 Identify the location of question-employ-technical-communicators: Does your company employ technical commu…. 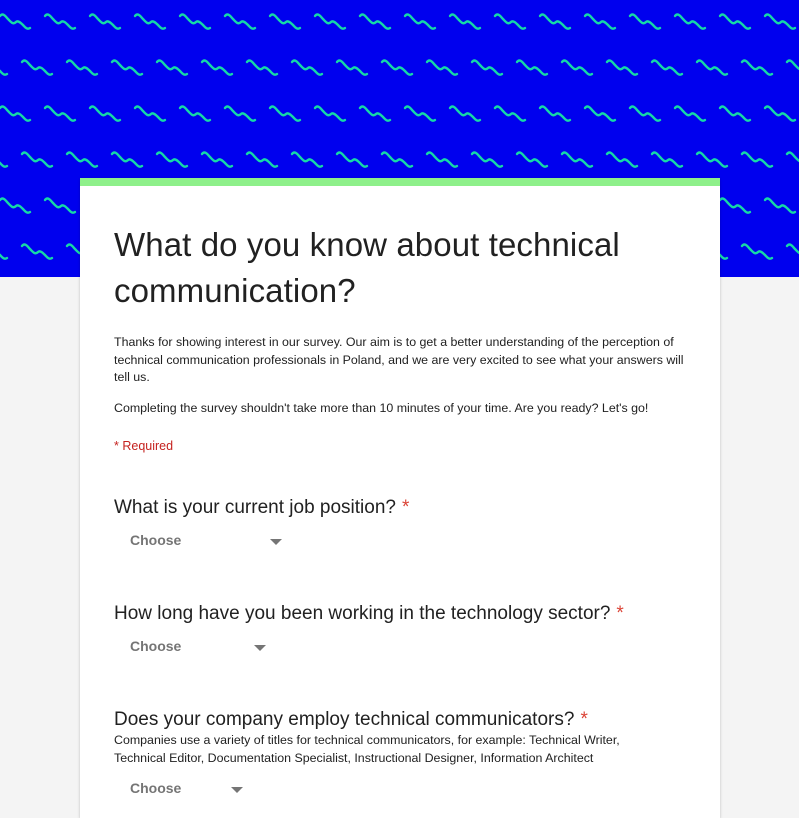
(404, 752).